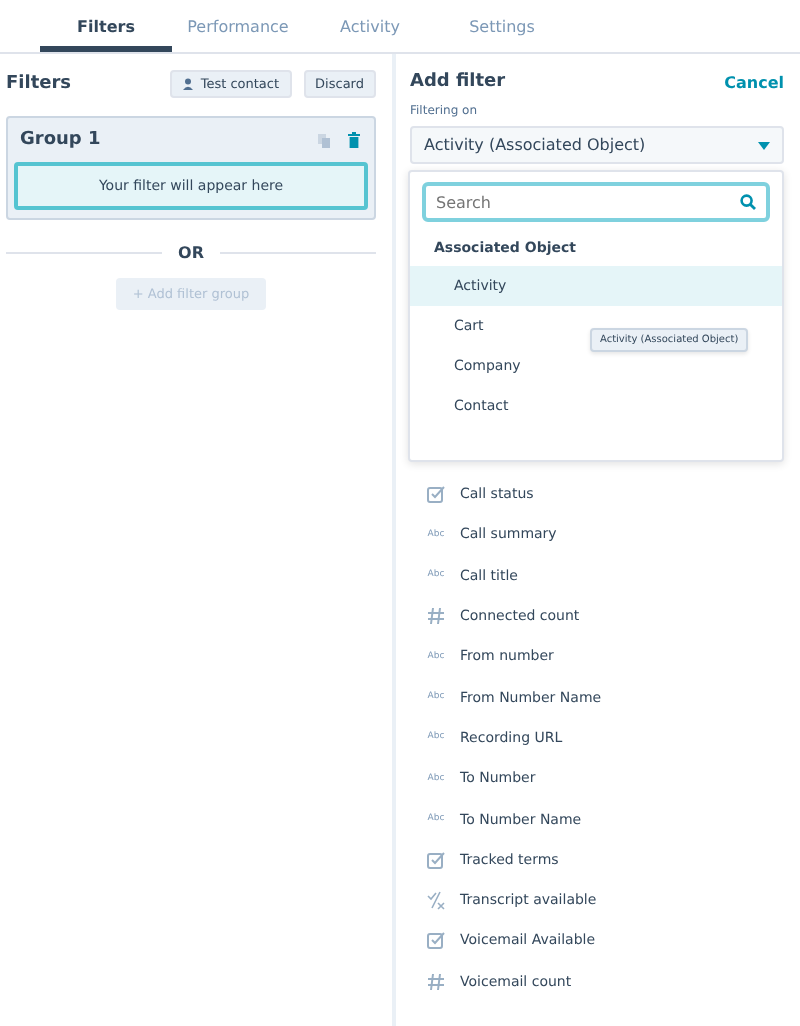 This screenshot has height=1026, width=800. I want to click on panel-title: Filters, so click(39, 84).